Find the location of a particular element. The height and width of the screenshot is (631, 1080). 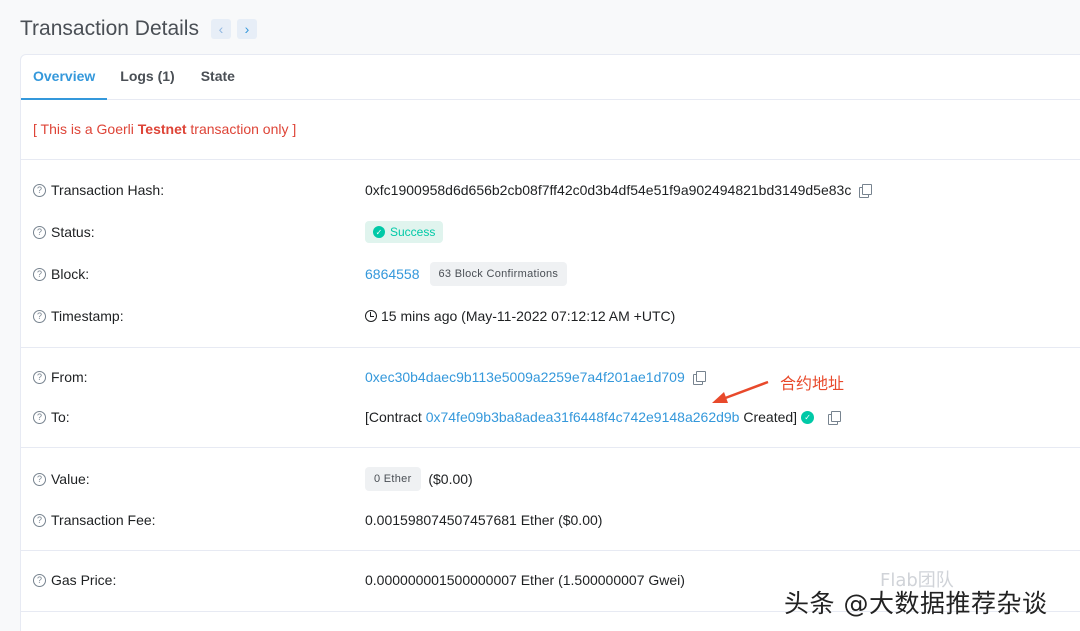

fee-label: Transaction Fee: is located at coordinates (103, 520).